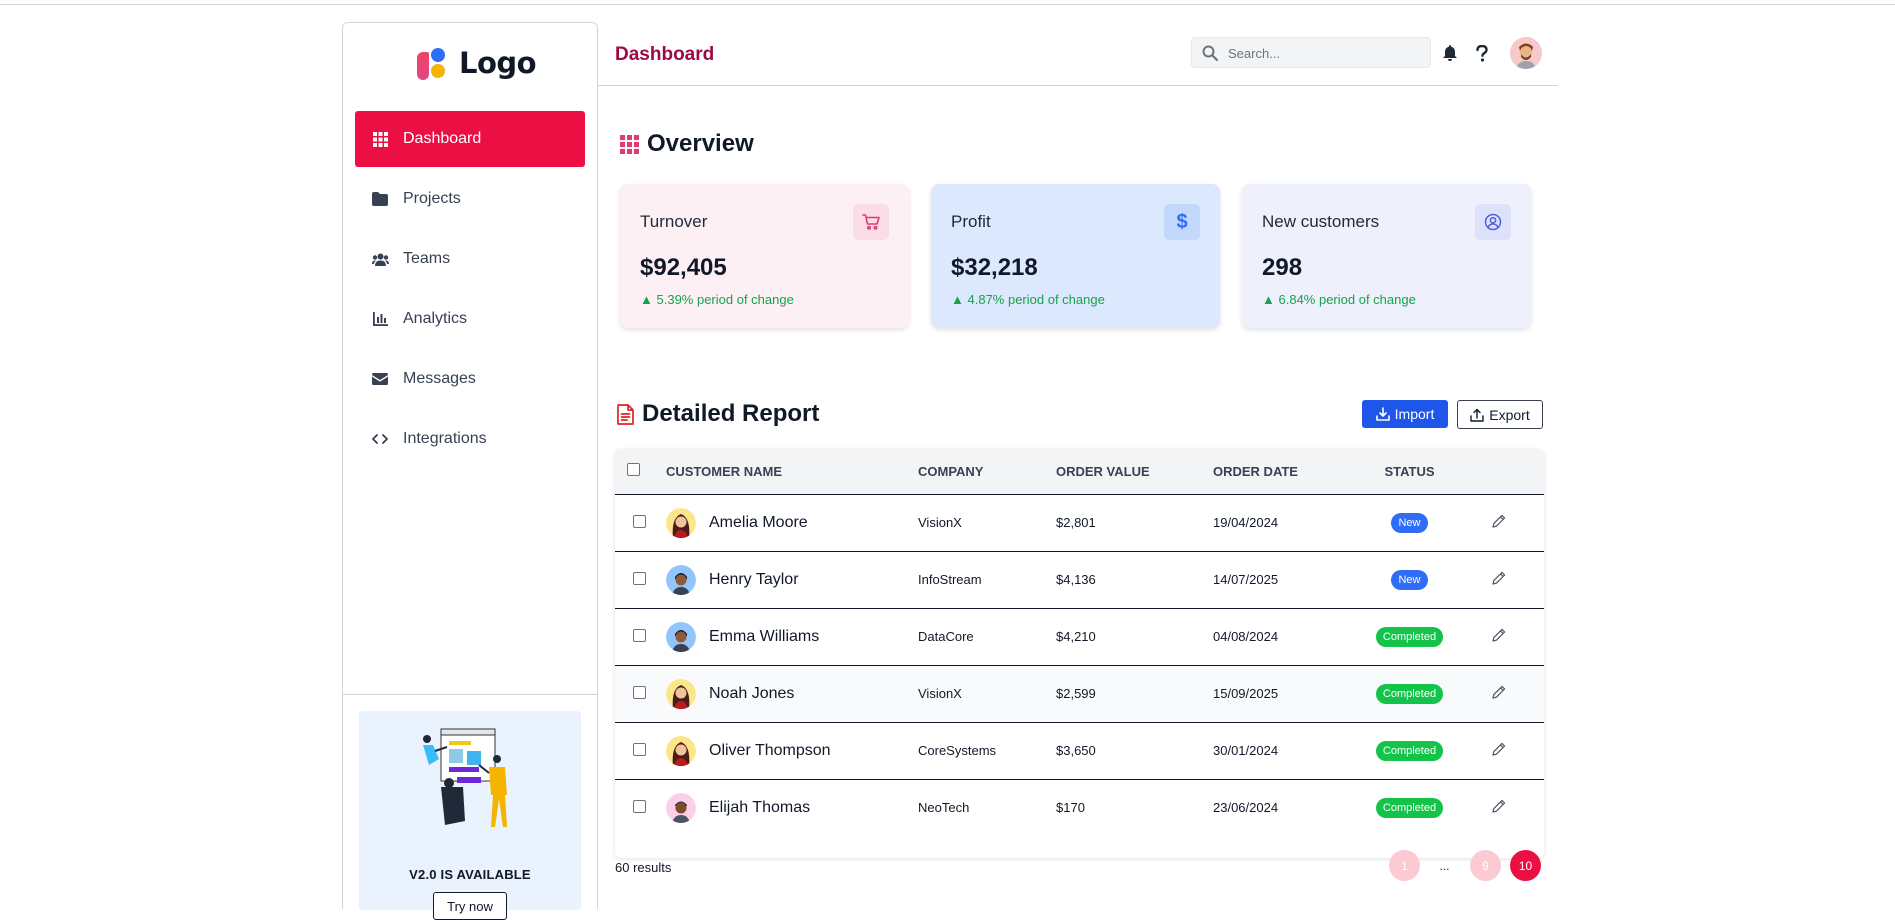  I want to click on column-header-order-date: ORDER DATE, so click(1289, 472).